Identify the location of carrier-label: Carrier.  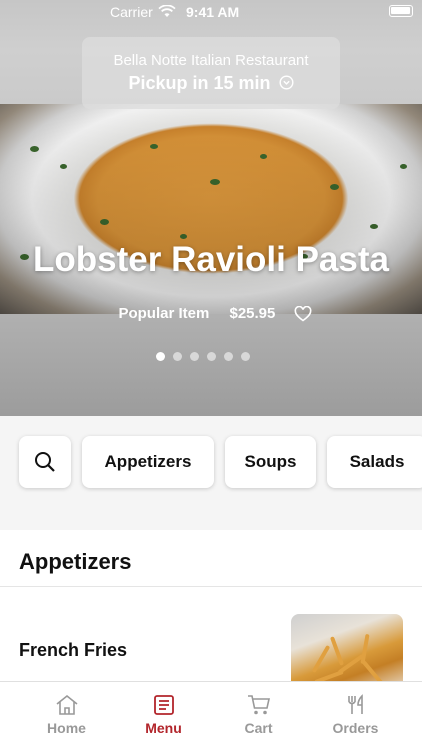
(131, 12).